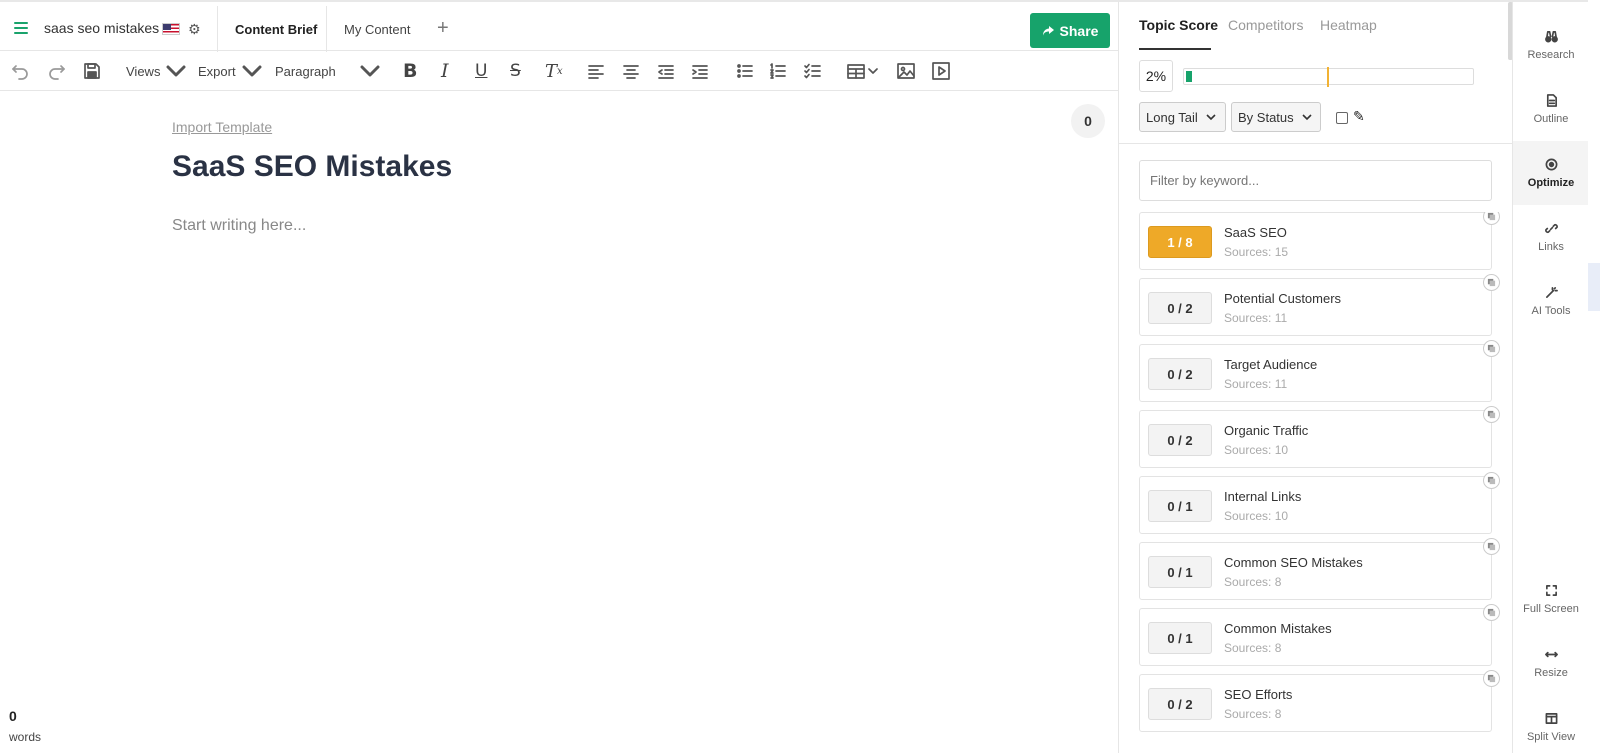 This screenshot has width=1600, height=753. What do you see at coordinates (666, 71) in the screenshot?
I see `outdent-icon` at bounding box center [666, 71].